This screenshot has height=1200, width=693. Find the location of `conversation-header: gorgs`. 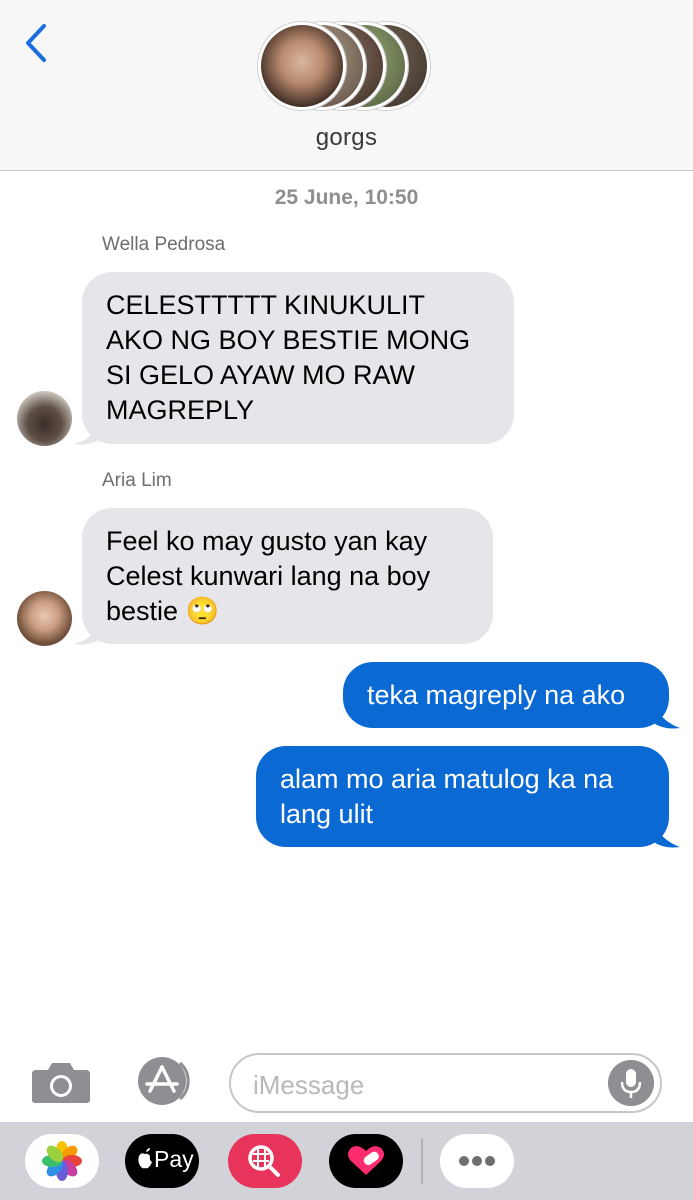

conversation-header: gorgs is located at coordinates (346, 85).